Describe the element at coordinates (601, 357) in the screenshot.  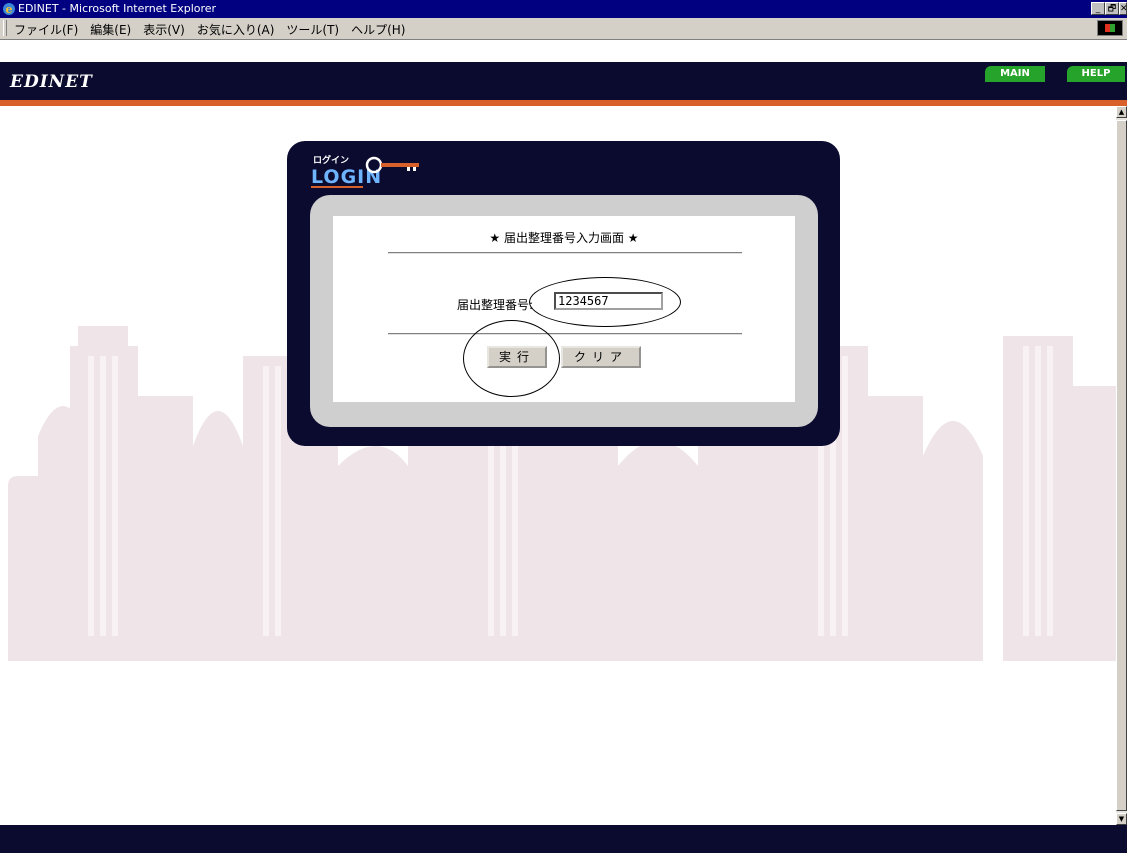
I see `clear-button: クリア` at that location.